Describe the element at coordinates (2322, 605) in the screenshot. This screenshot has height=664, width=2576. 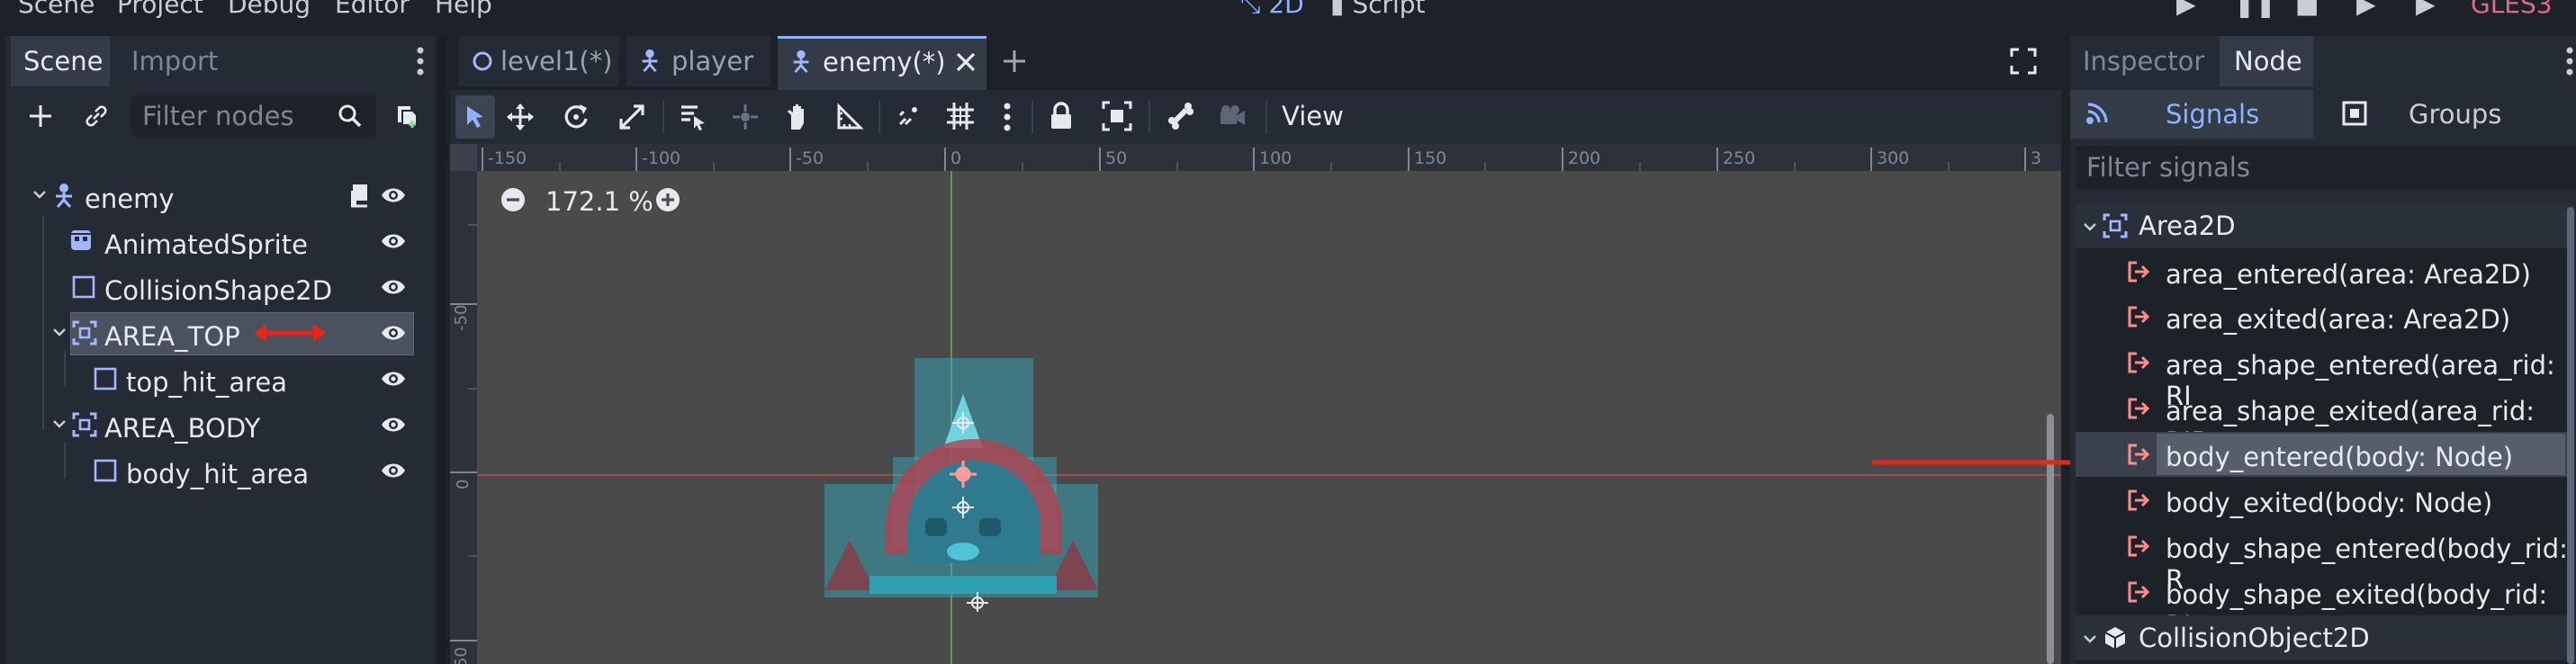
I see `signal-body-shape-exited: body_shape_exited(body_rid: RI` at that location.